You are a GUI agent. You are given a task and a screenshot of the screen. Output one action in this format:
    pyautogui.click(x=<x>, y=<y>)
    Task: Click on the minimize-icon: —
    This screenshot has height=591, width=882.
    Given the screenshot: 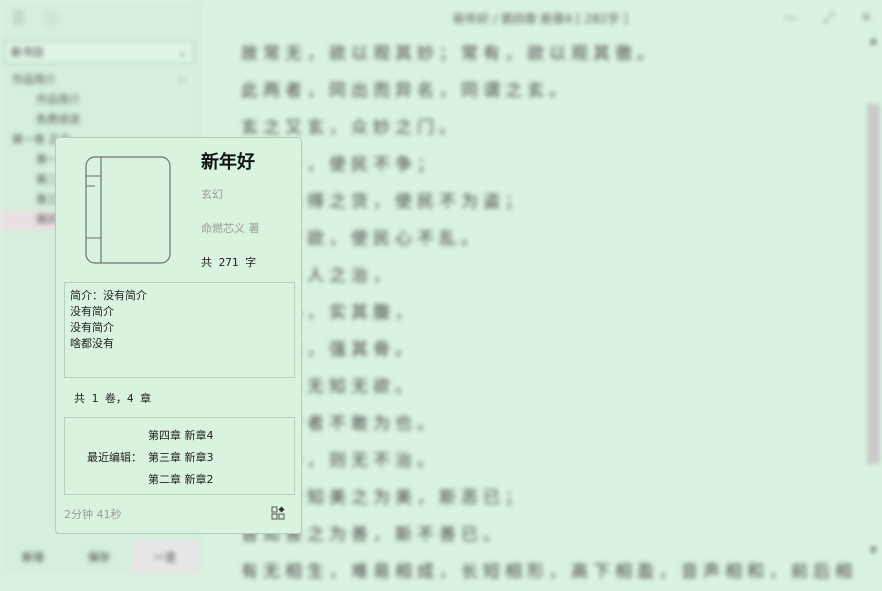 What is the action you would take?
    pyautogui.click(x=790, y=18)
    